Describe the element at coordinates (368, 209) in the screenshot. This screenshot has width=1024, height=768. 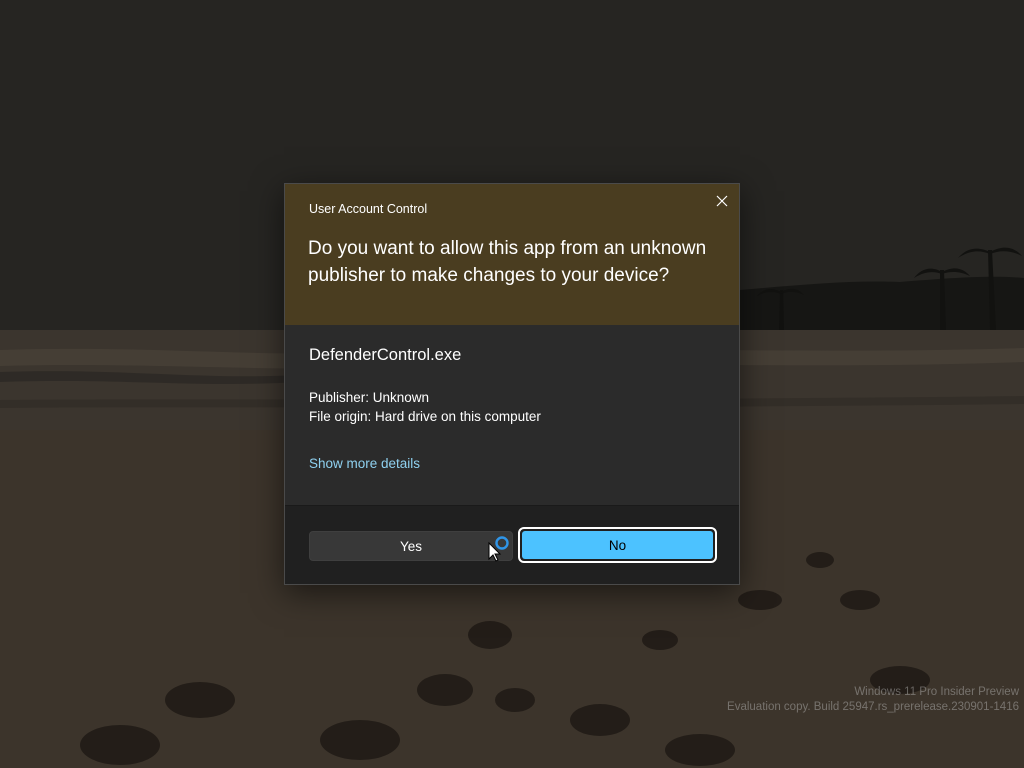
I see `dialog-title: User Account Control` at that location.